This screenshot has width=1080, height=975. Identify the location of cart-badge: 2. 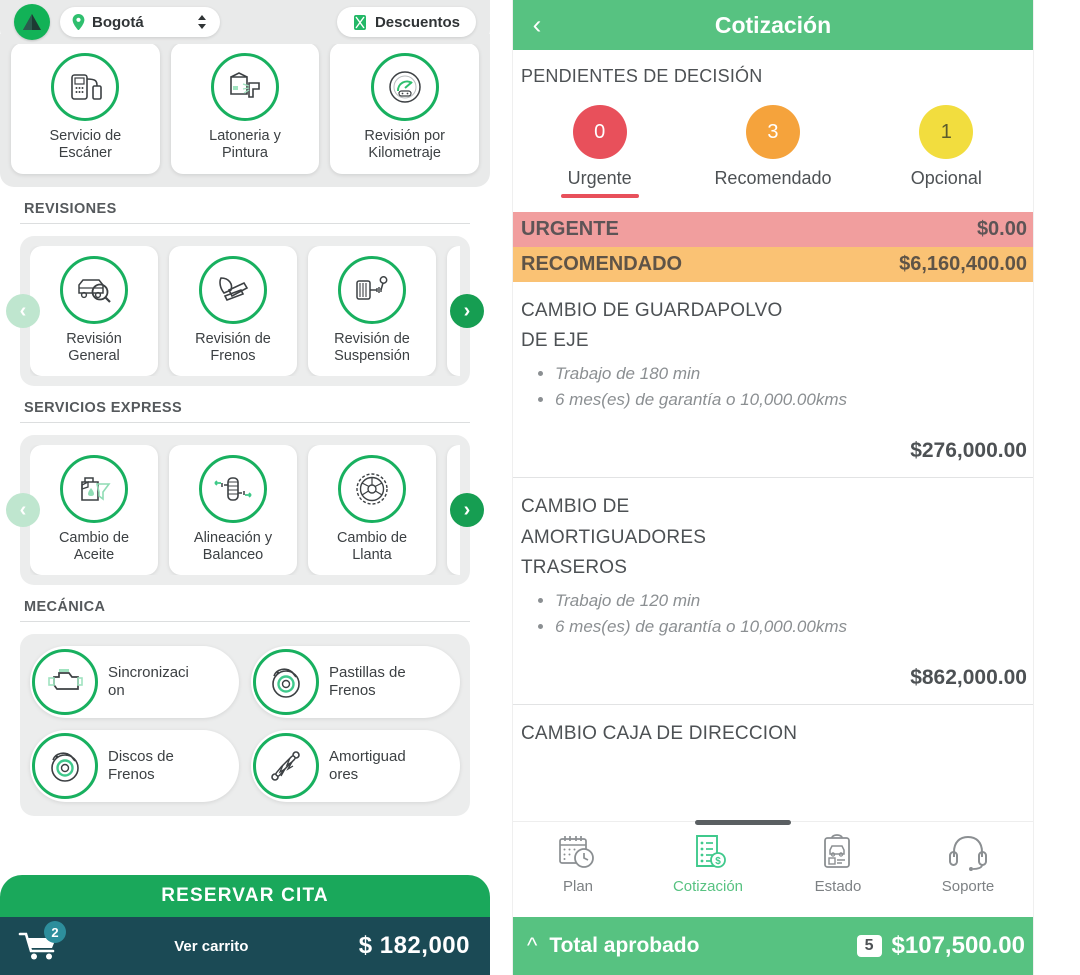
(55, 932).